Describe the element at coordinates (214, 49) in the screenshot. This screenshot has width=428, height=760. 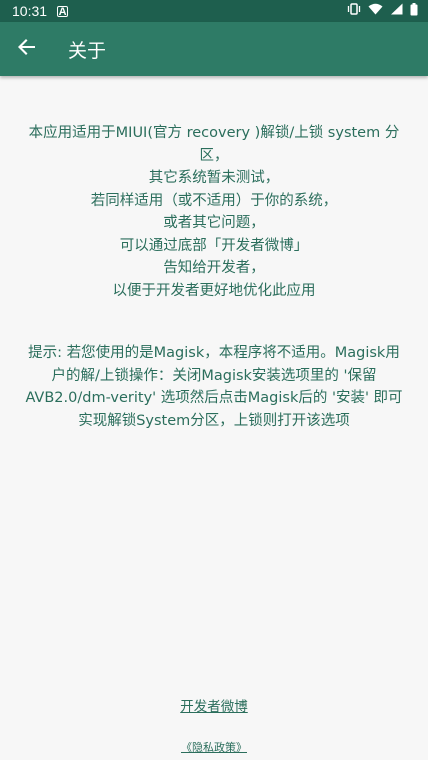
I see `app-toolbar: 关于` at that location.